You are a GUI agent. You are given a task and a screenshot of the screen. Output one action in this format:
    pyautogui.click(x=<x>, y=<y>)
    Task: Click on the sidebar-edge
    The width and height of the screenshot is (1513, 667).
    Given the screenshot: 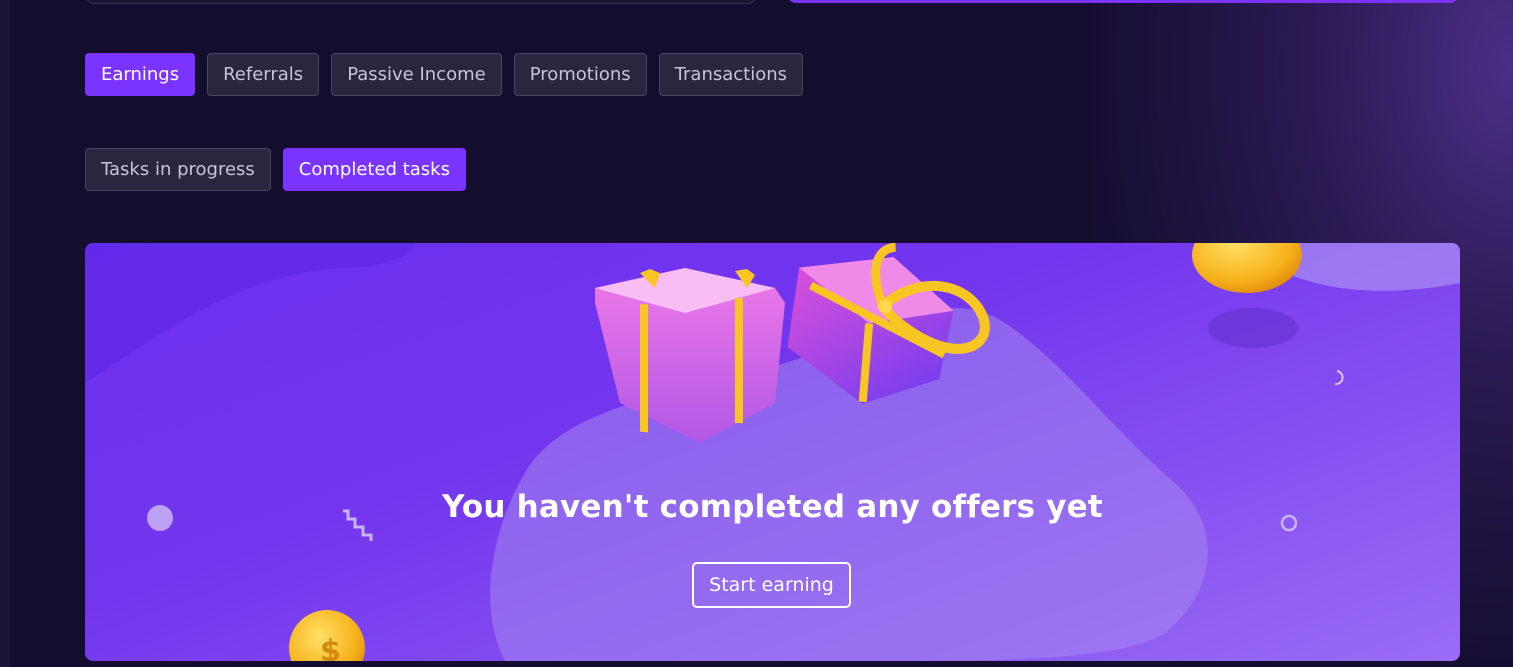 What is the action you would take?
    pyautogui.click(x=5, y=333)
    